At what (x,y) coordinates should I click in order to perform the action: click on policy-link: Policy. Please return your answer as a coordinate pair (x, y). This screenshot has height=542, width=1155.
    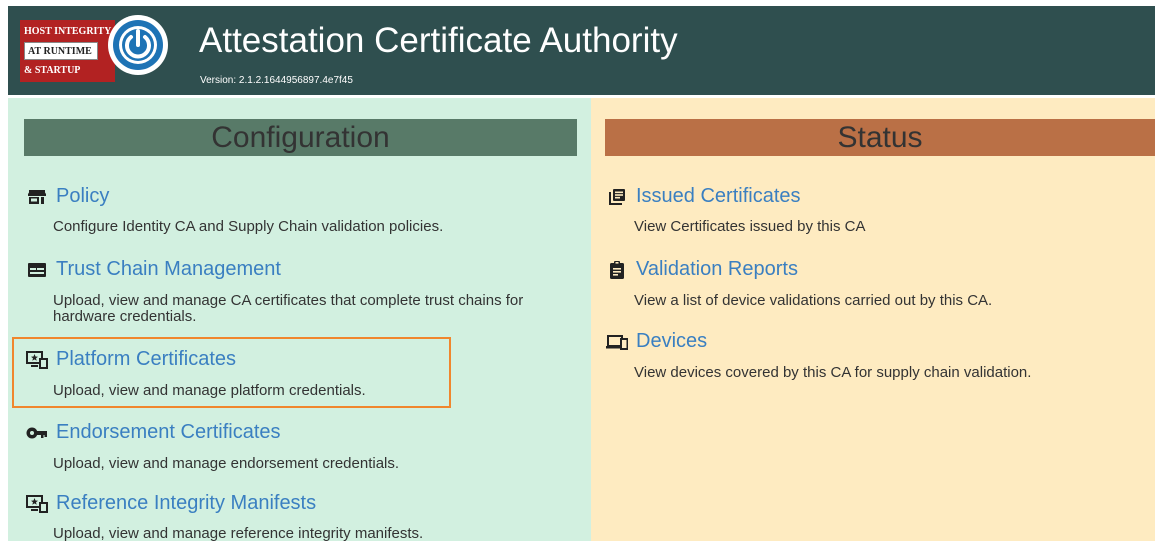
    Looking at the image, I should click on (67, 196).